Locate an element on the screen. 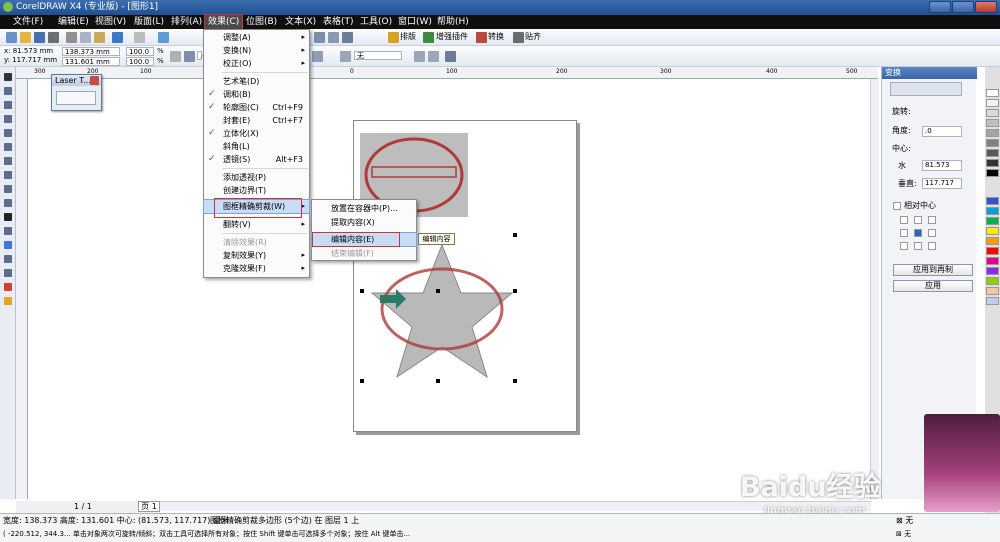 Image resolution: width=1000 pixels, height=542 pixels. menu-file: 文件(F) is located at coordinates (28, 22).